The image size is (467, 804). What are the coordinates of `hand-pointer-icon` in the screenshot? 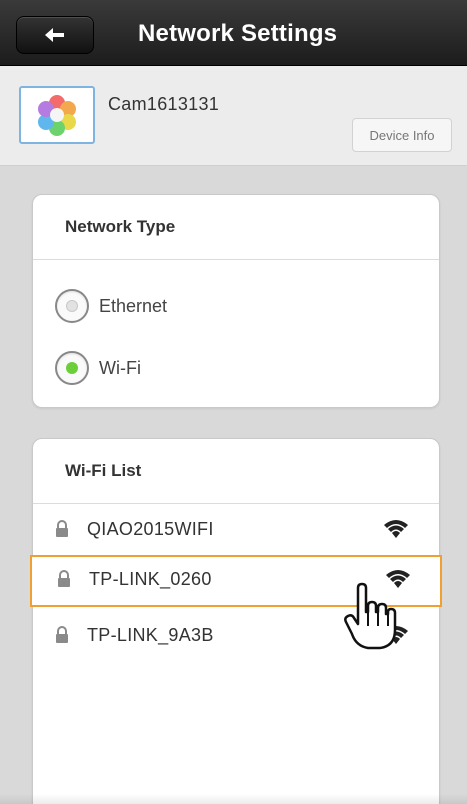 It's located at (370, 616).